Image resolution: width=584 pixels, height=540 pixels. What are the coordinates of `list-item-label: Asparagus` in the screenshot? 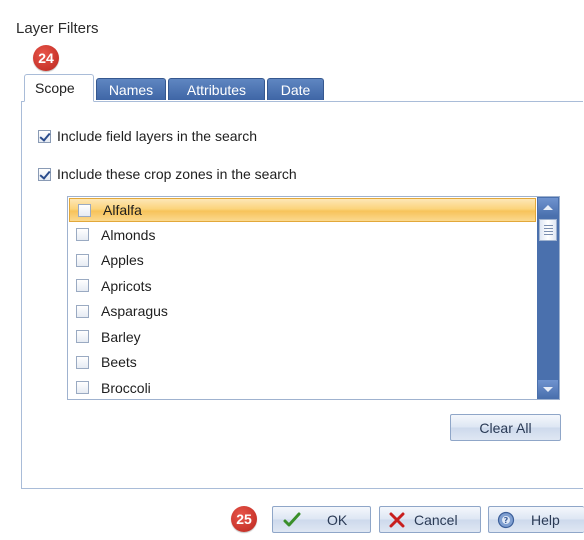 It's located at (134, 311).